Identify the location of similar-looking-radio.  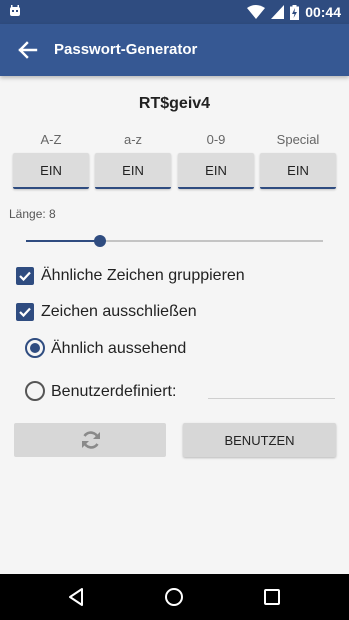
(35, 348).